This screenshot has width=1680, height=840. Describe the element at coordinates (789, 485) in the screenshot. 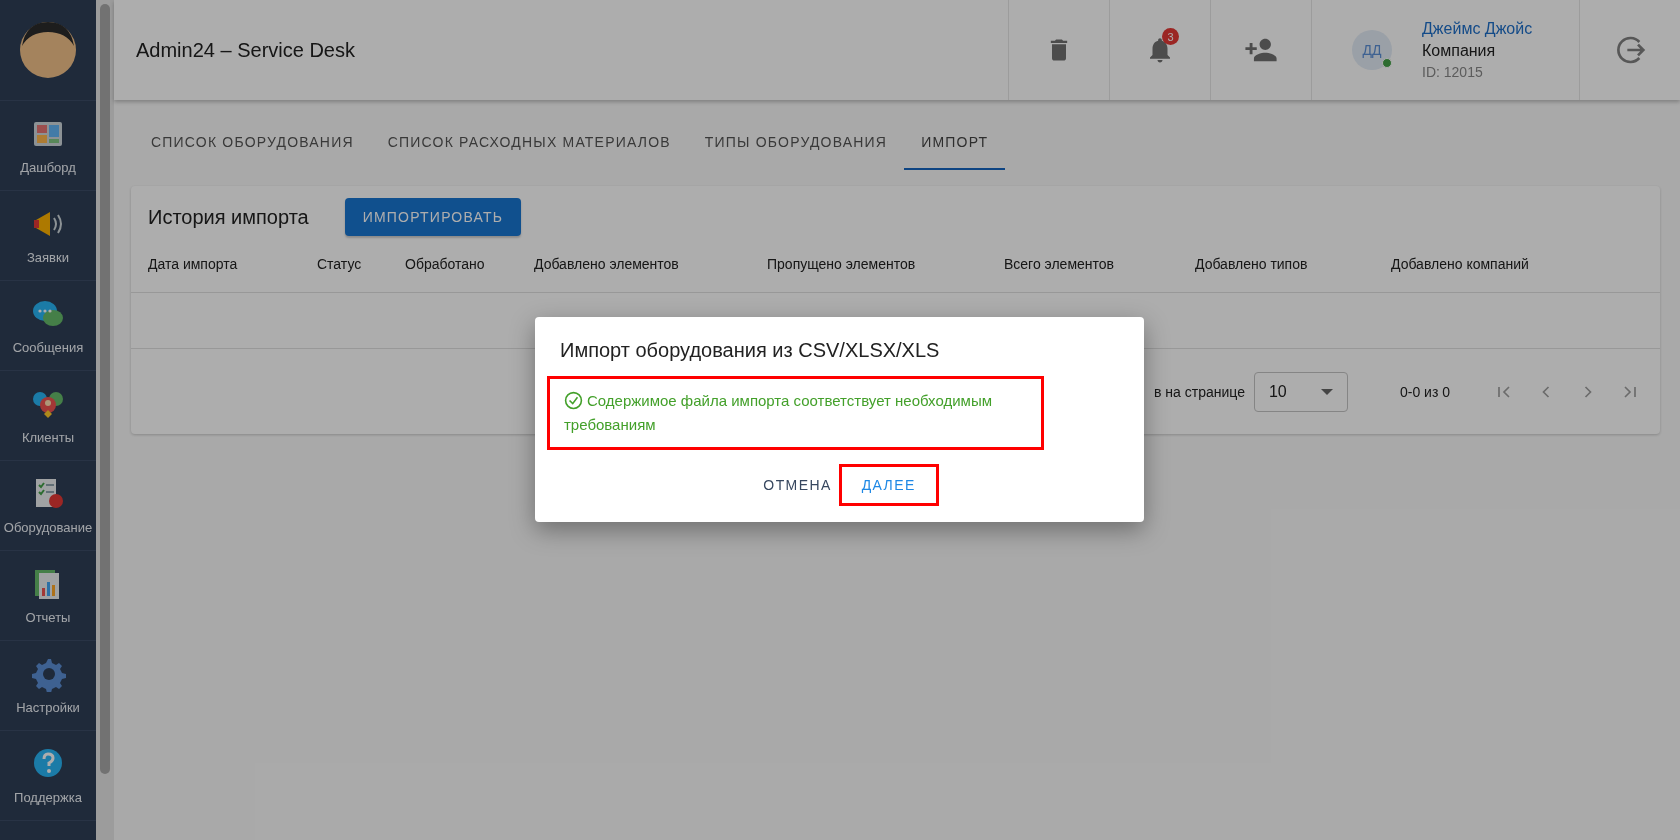

I see `cancel-button: ОТМЕНА` at that location.